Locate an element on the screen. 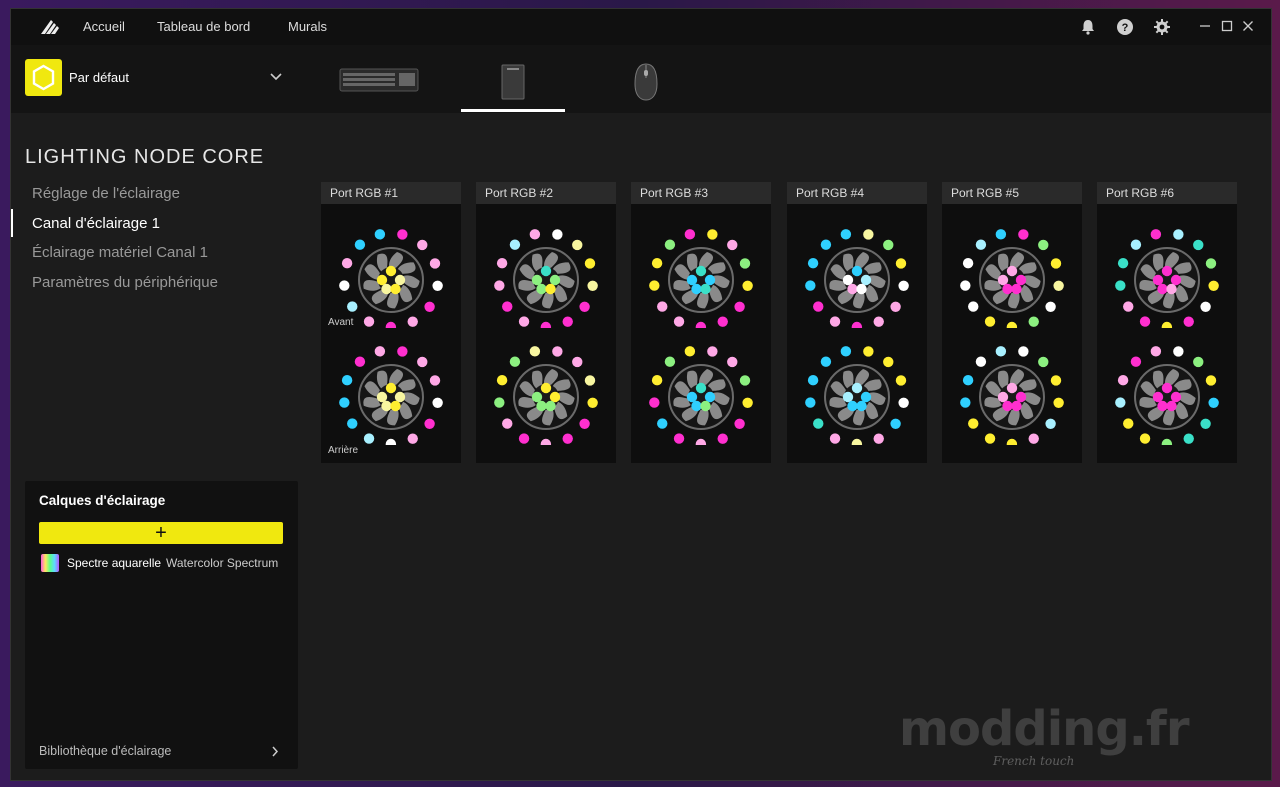 The width and height of the screenshot is (1280, 787). profile-name: Par défaut is located at coordinates (99, 77).